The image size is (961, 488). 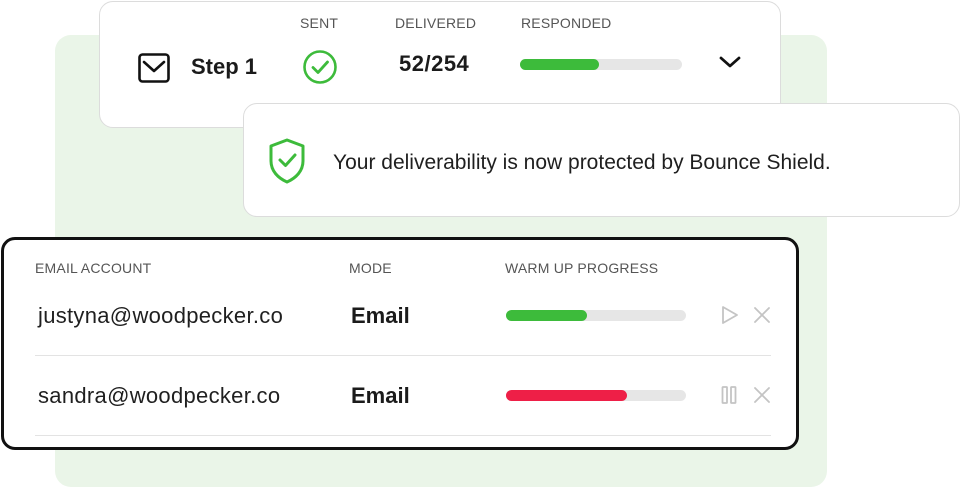 I want to click on step-label: Step 1, so click(x=224, y=66).